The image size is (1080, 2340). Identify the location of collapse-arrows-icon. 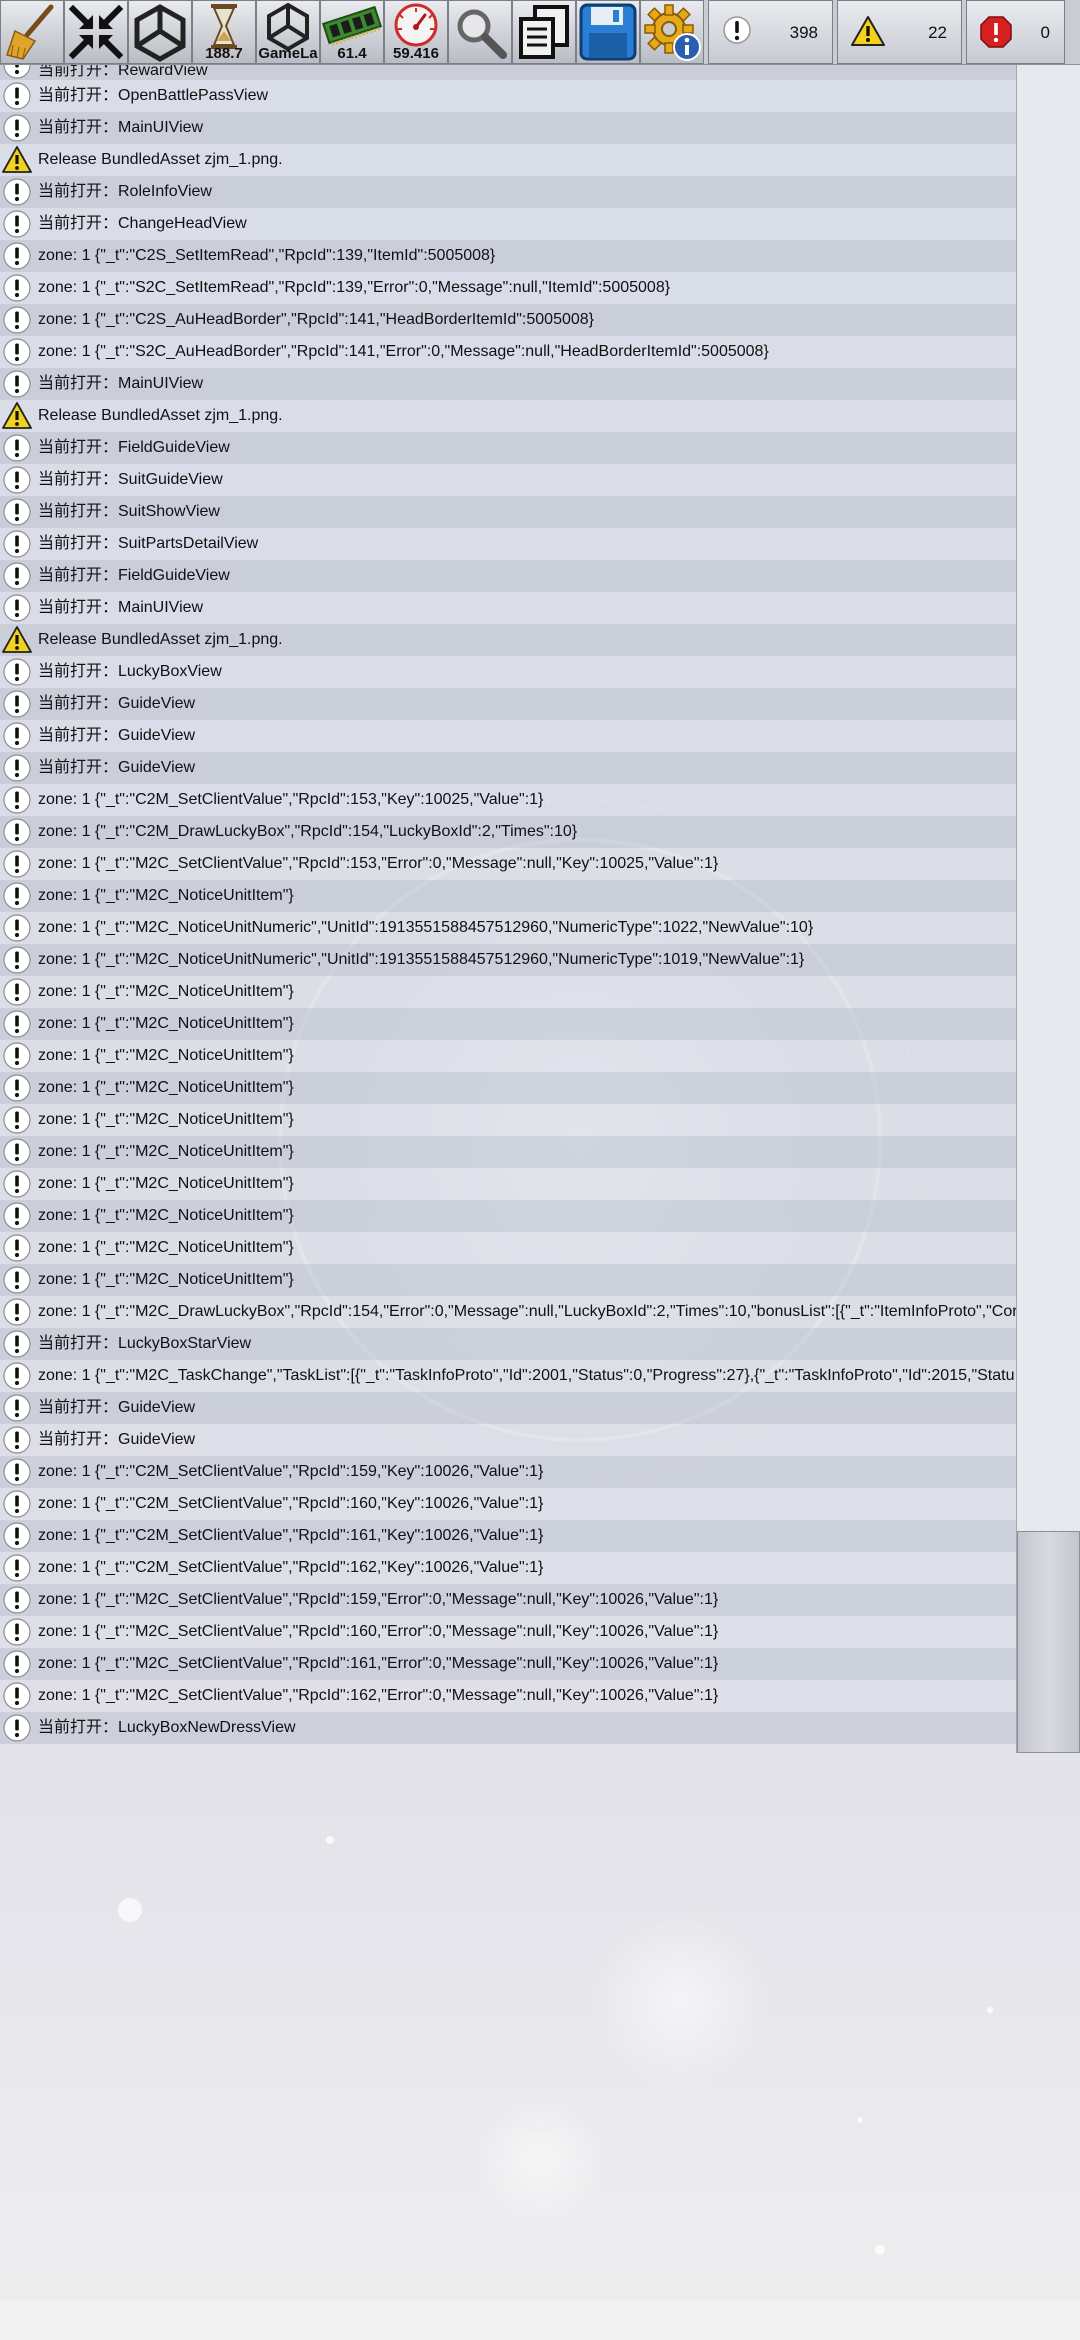
(96, 32).